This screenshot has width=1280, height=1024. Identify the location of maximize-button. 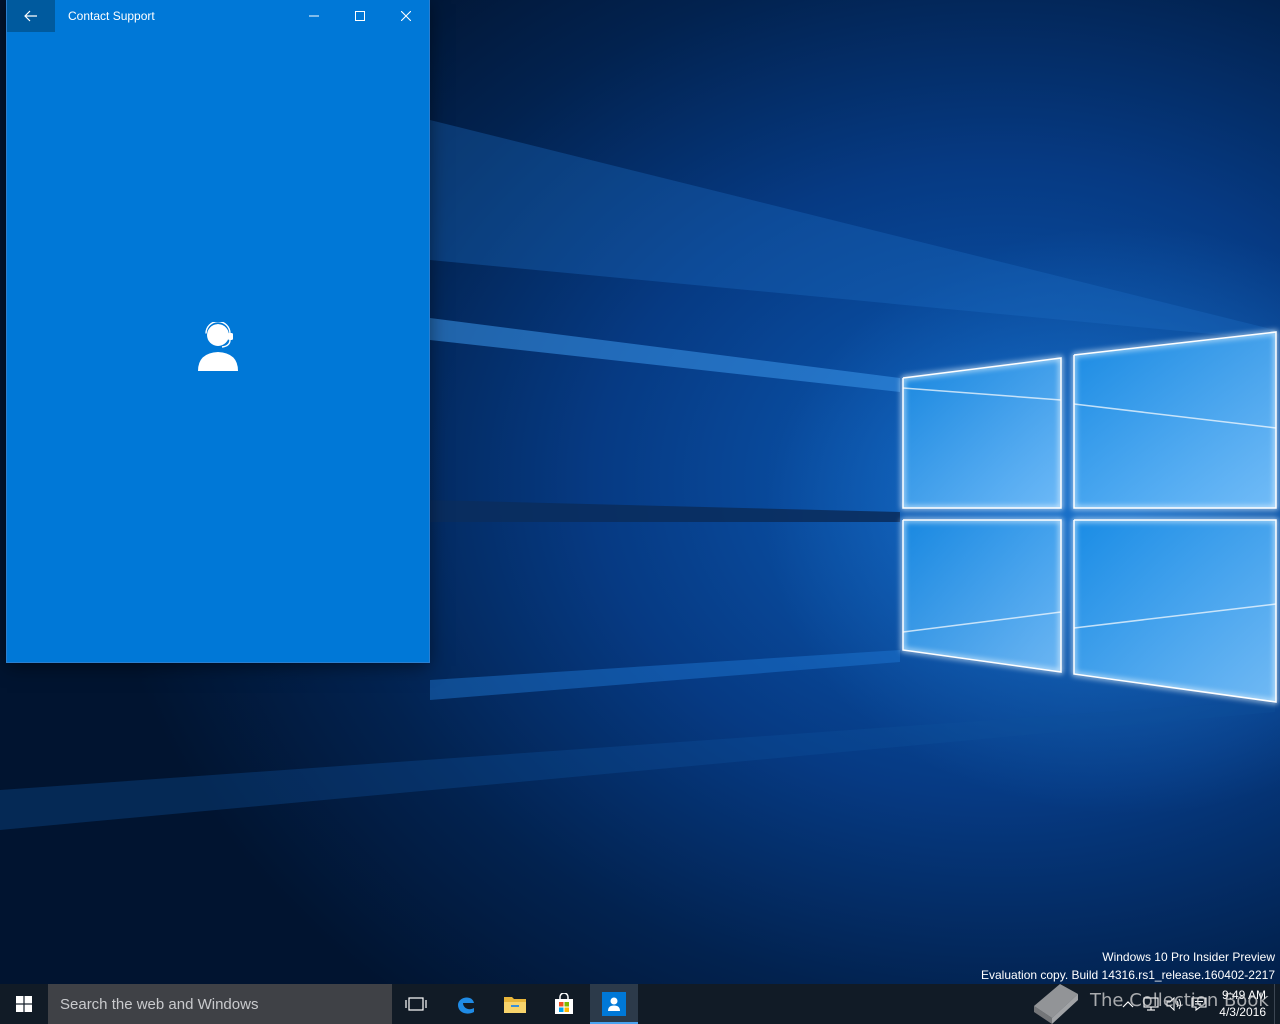
(360, 16).